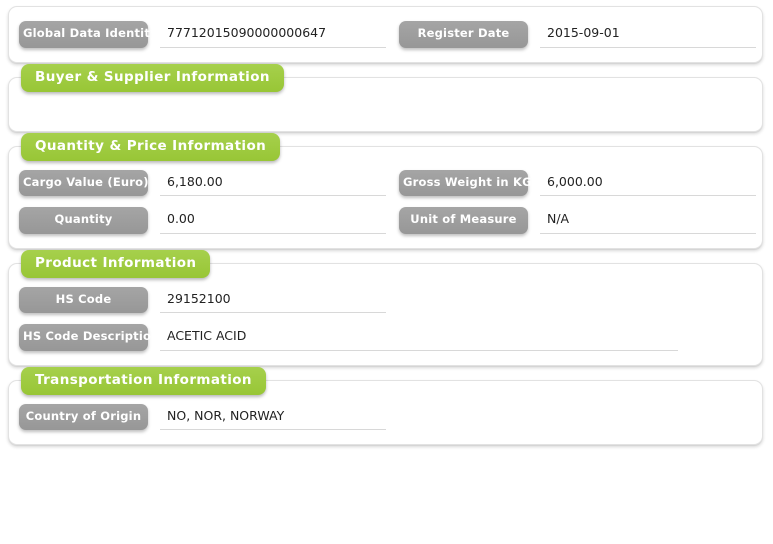 This screenshot has width=773, height=544. What do you see at coordinates (465, 182) in the screenshot?
I see `field-label-gross-weight: Gross Weight in KG` at bounding box center [465, 182].